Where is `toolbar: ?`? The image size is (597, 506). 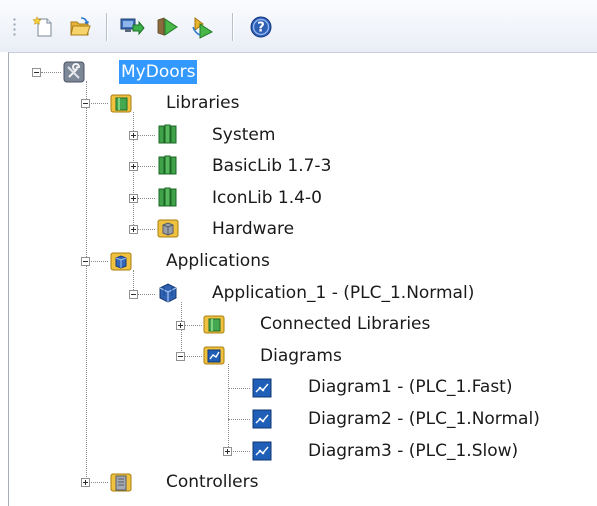 toolbar: ? is located at coordinates (298, 26).